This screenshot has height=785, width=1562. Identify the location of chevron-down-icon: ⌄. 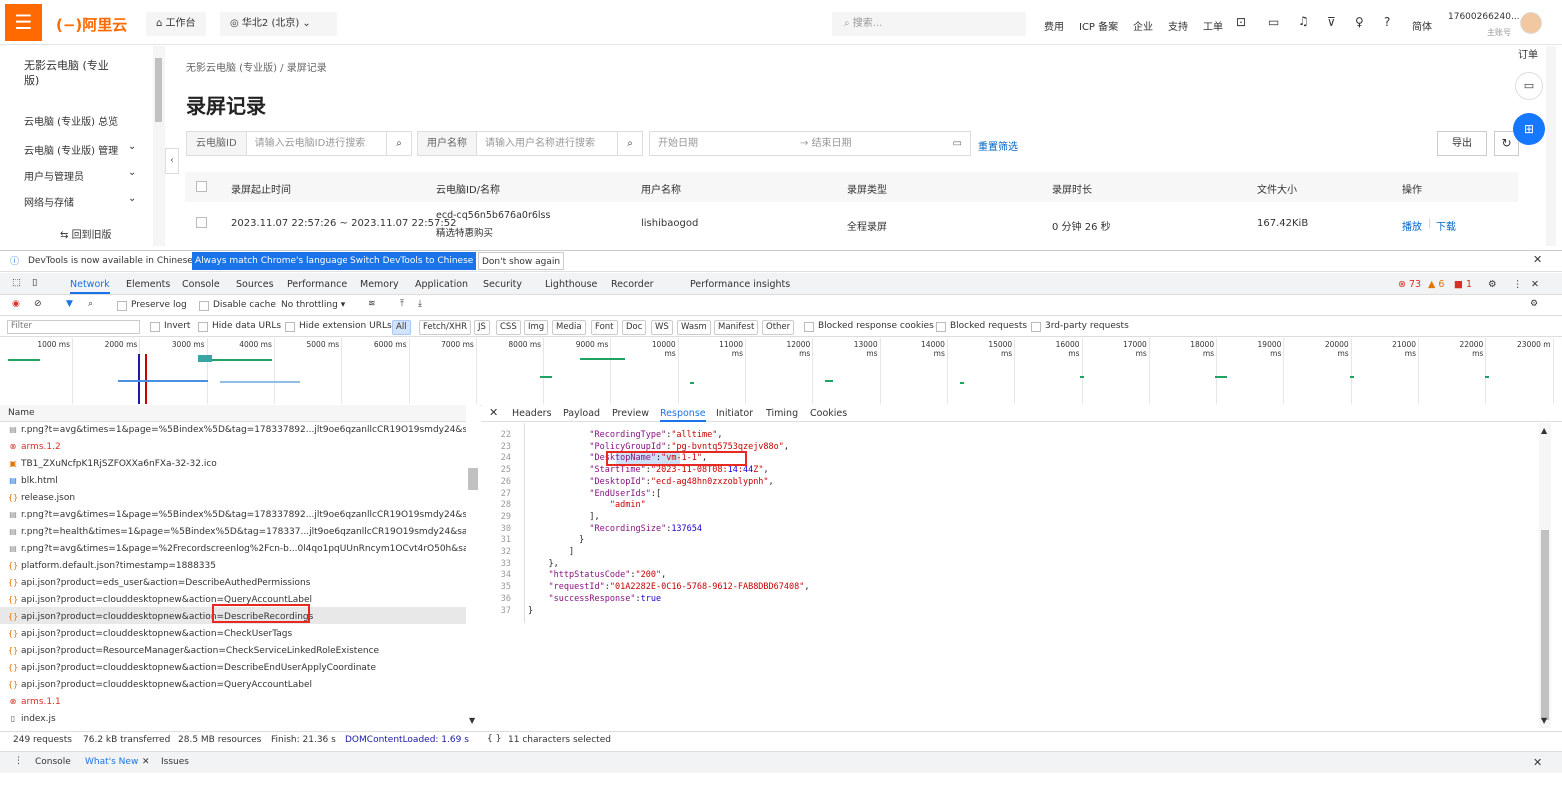
(132, 146).